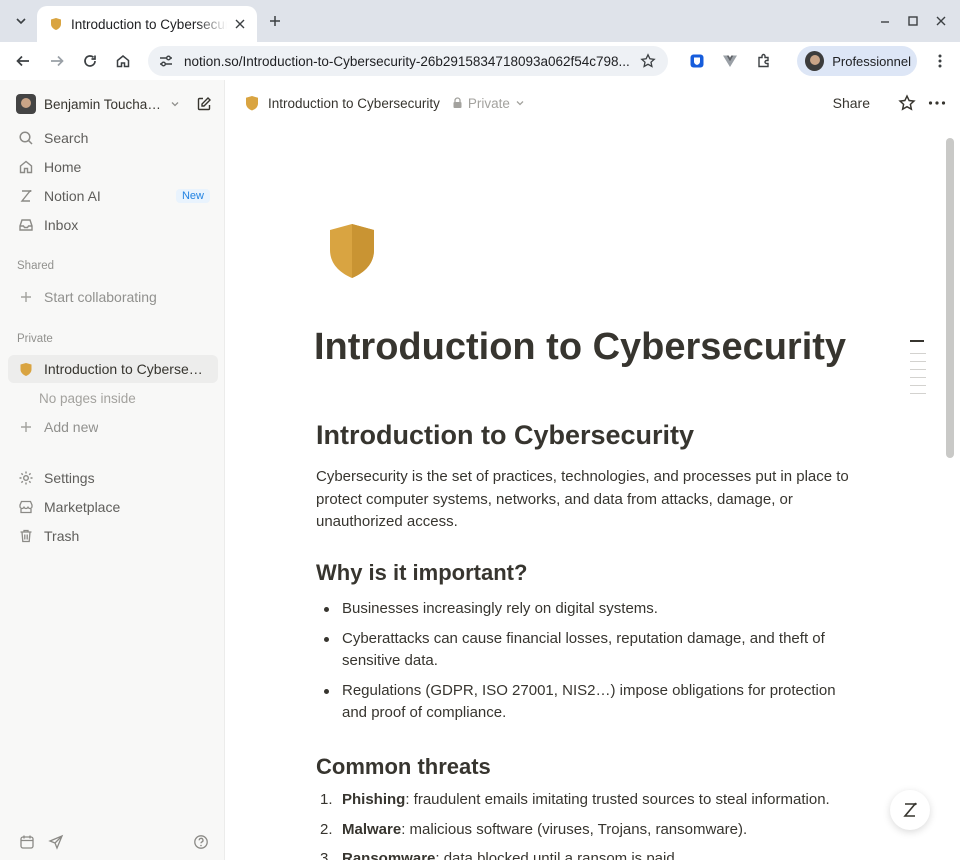 Image resolution: width=960 pixels, height=860 pixels. Describe the element at coordinates (113, 167) in the screenshot. I see `sidebar-item-home: Home` at that location.